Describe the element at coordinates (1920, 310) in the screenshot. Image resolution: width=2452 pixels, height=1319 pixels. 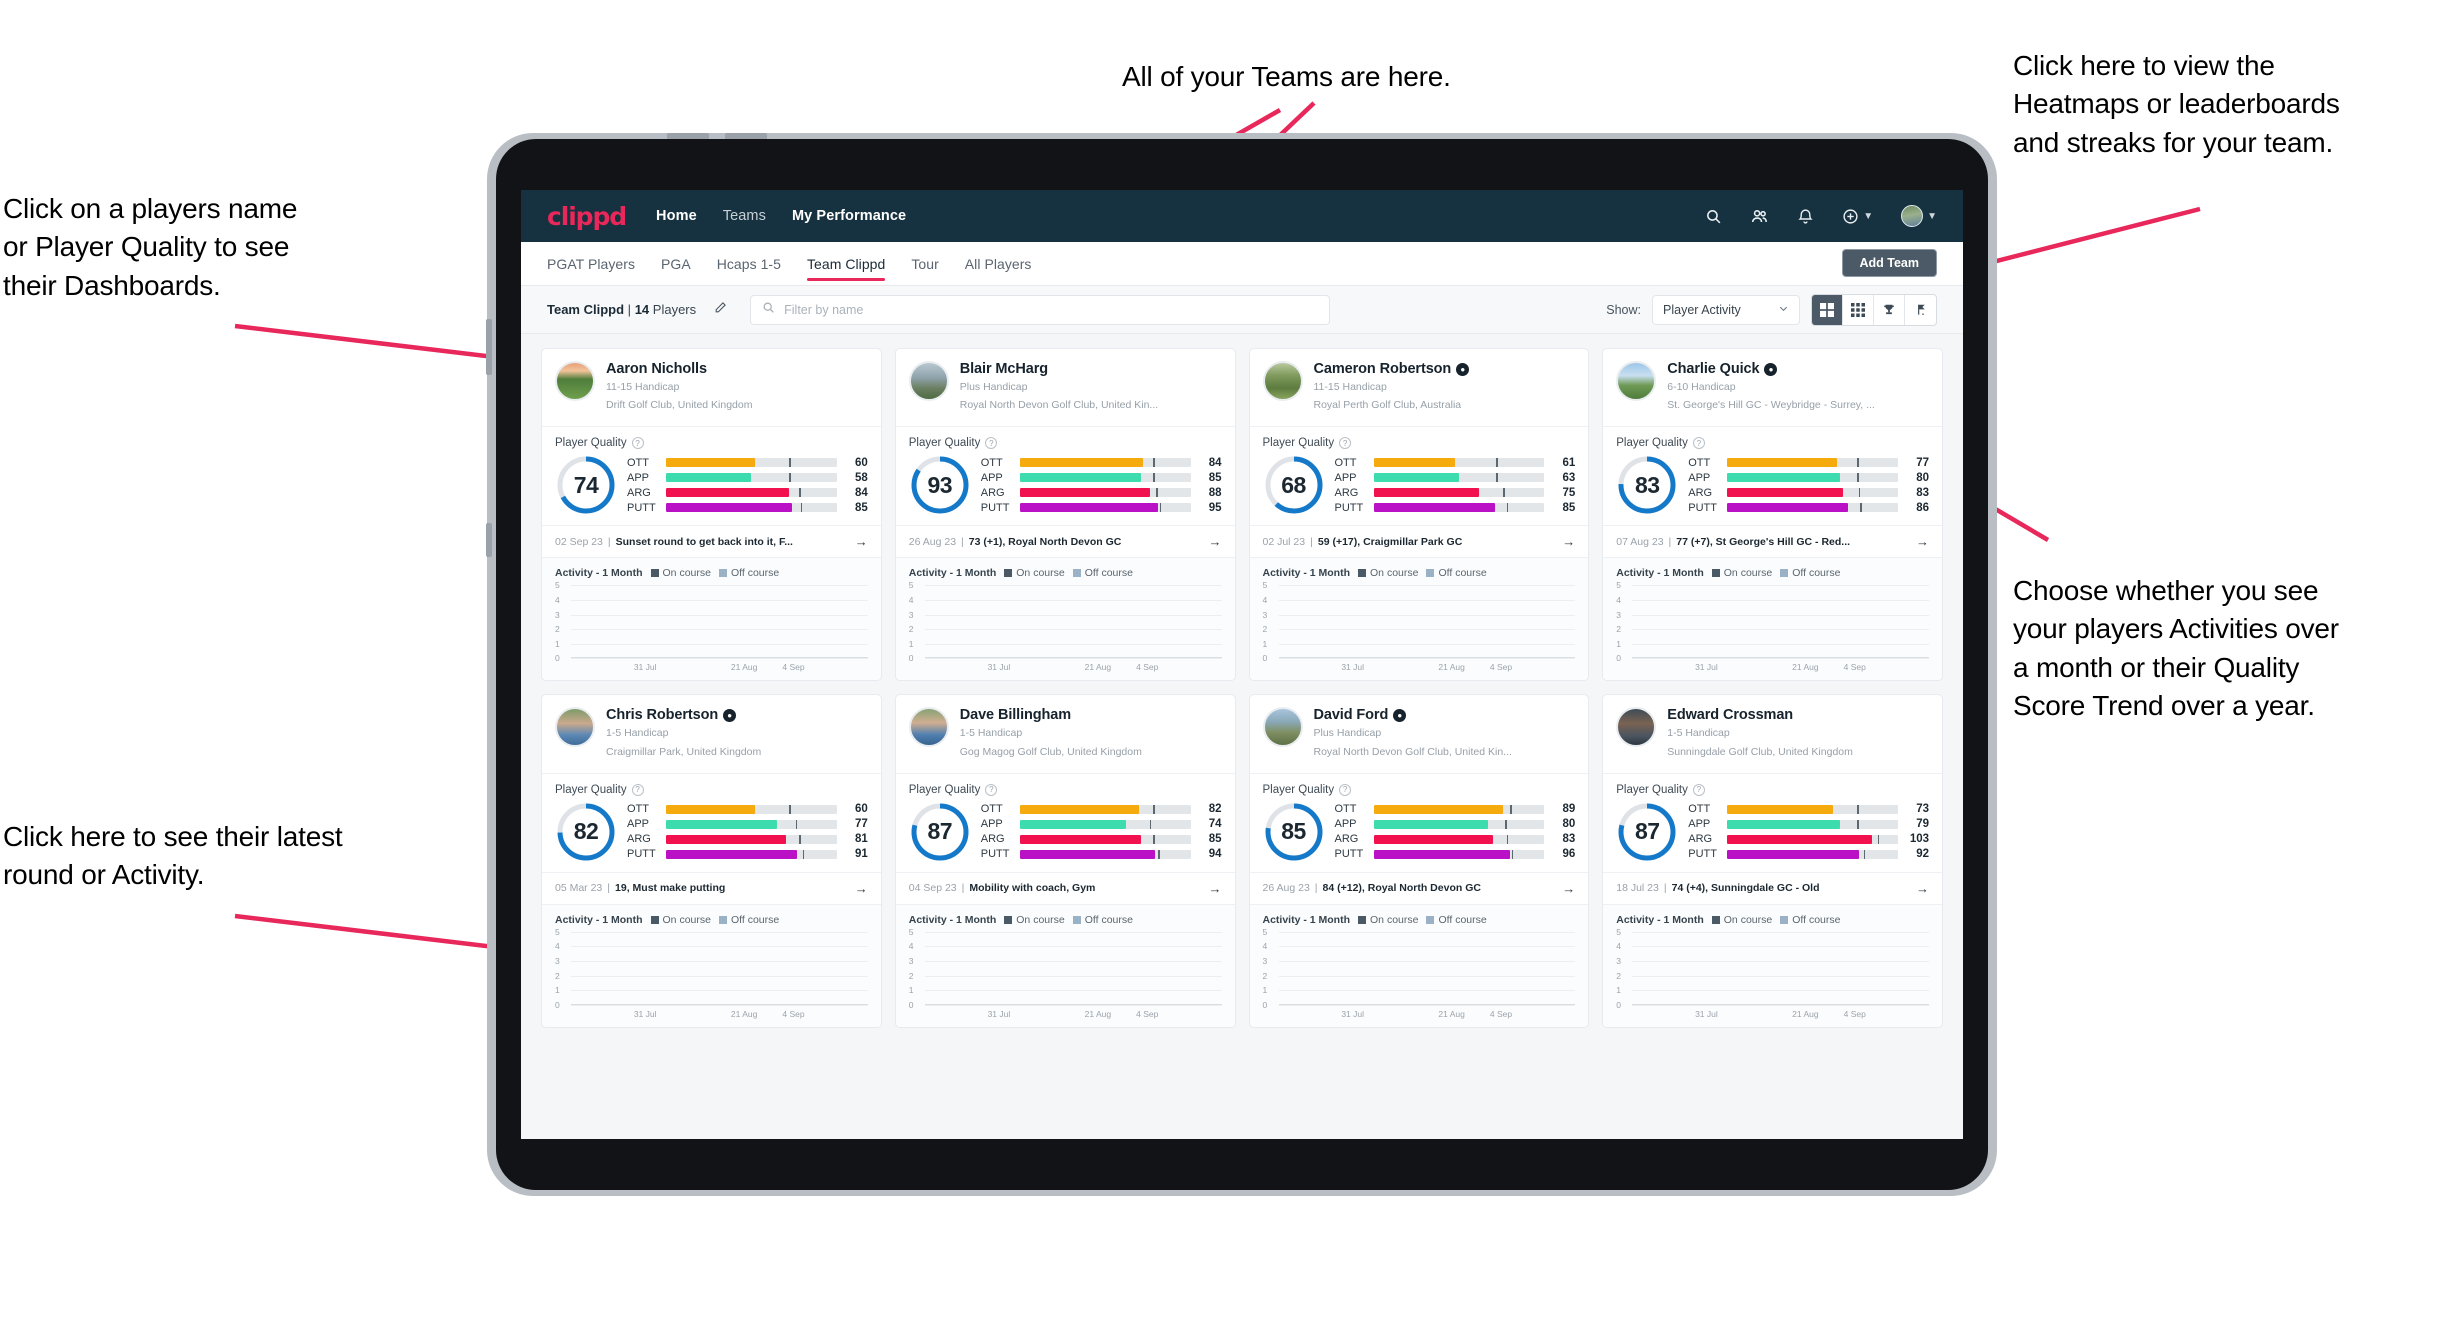
I see `flag-heatmap-button` at that location.